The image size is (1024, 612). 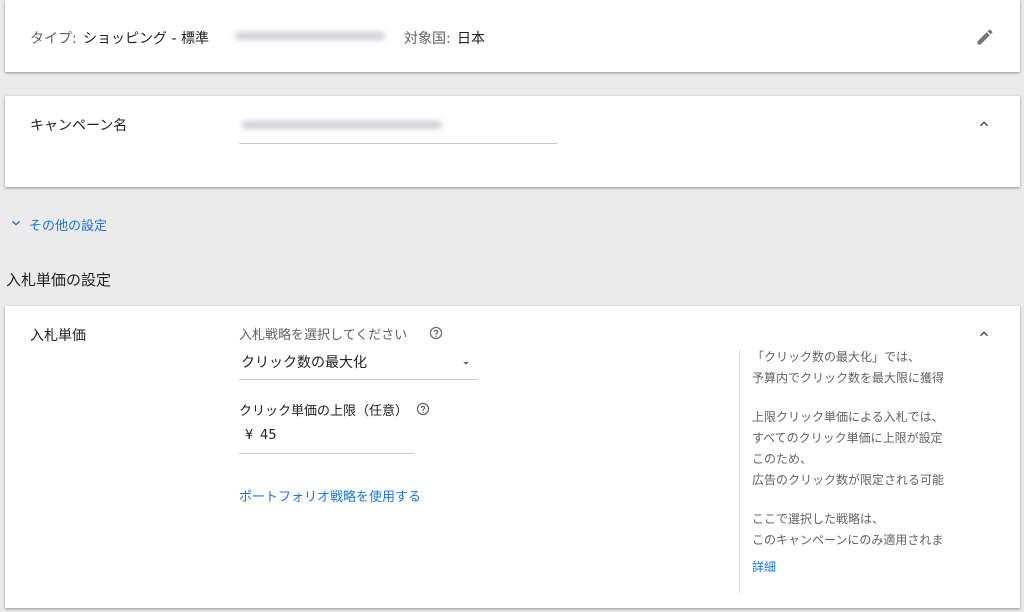 I want to click on type-label: タイプ:, so click(x=53, y=39).